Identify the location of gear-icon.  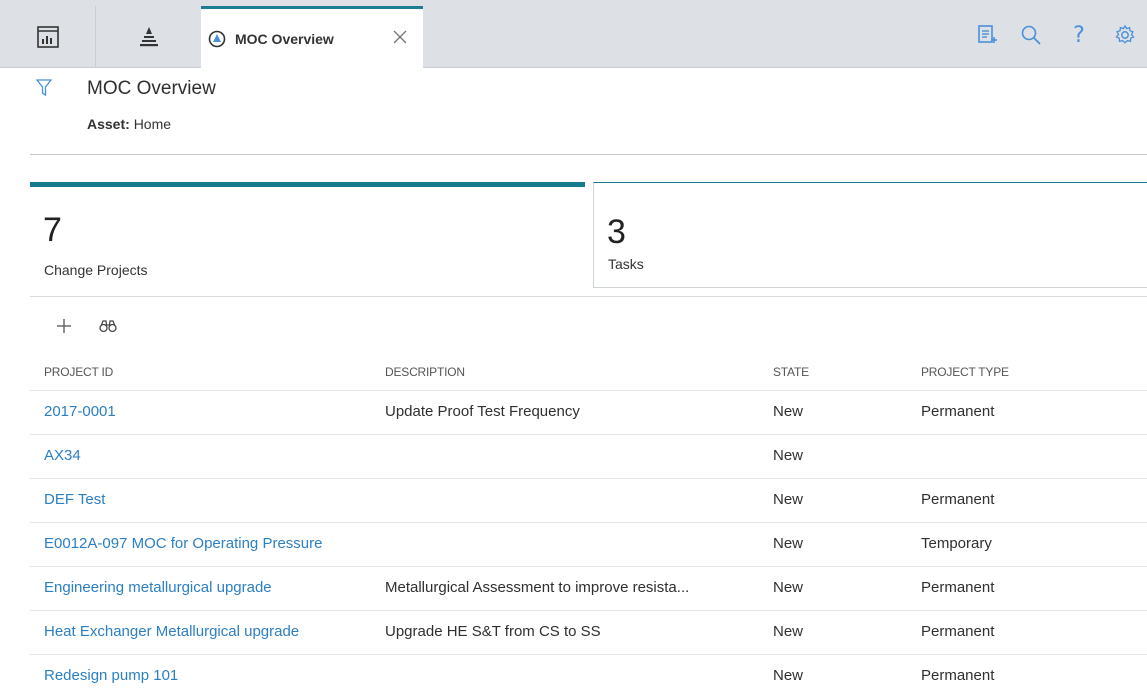
(1125, 34).